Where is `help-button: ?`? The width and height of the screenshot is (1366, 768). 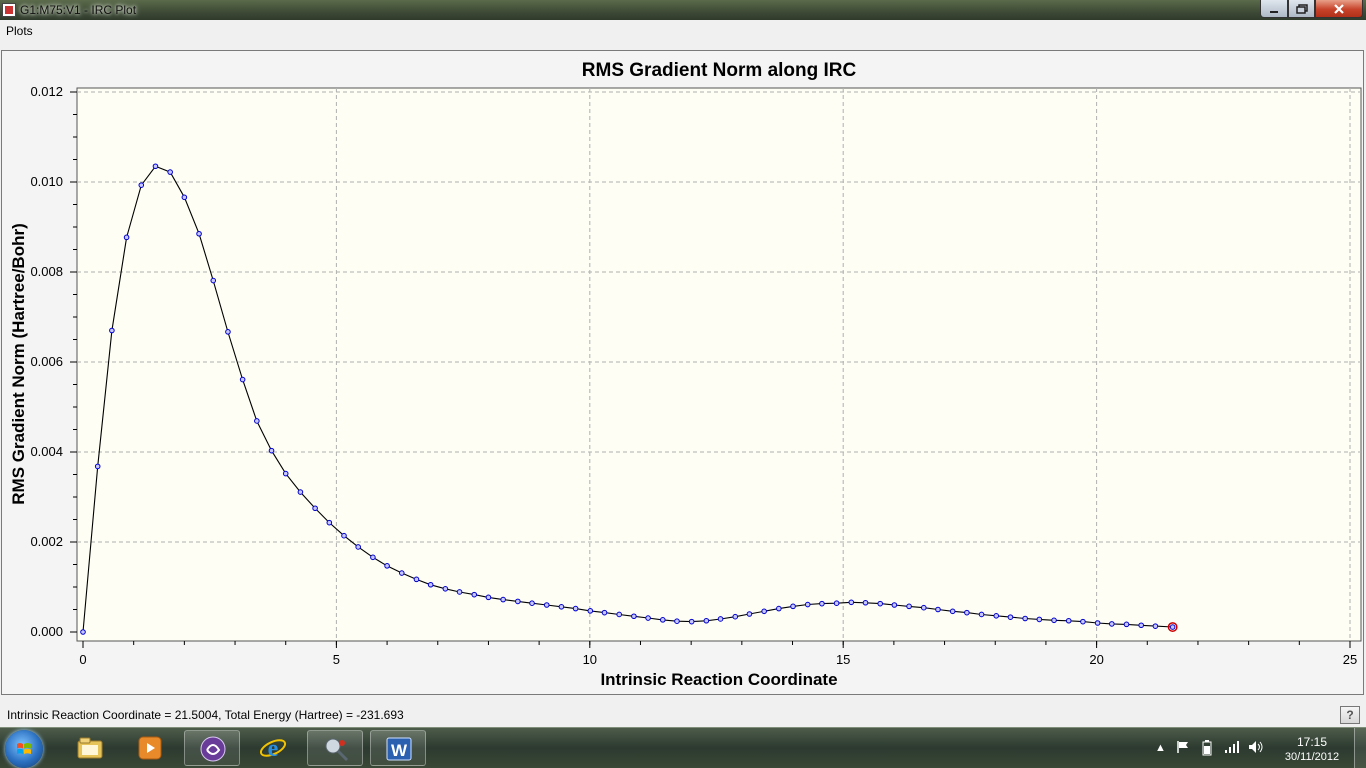
help-button: ? is located at coordinates (1350, 715).